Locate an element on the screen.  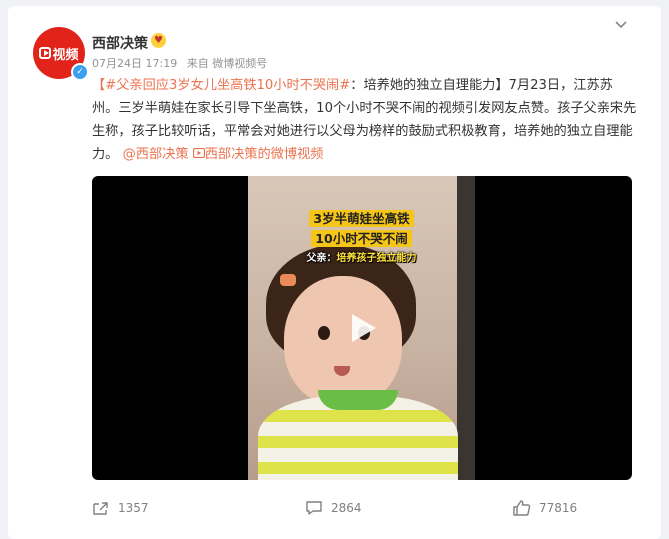
verified-badge-icon: ✓ is located at coordinates (80, 72).